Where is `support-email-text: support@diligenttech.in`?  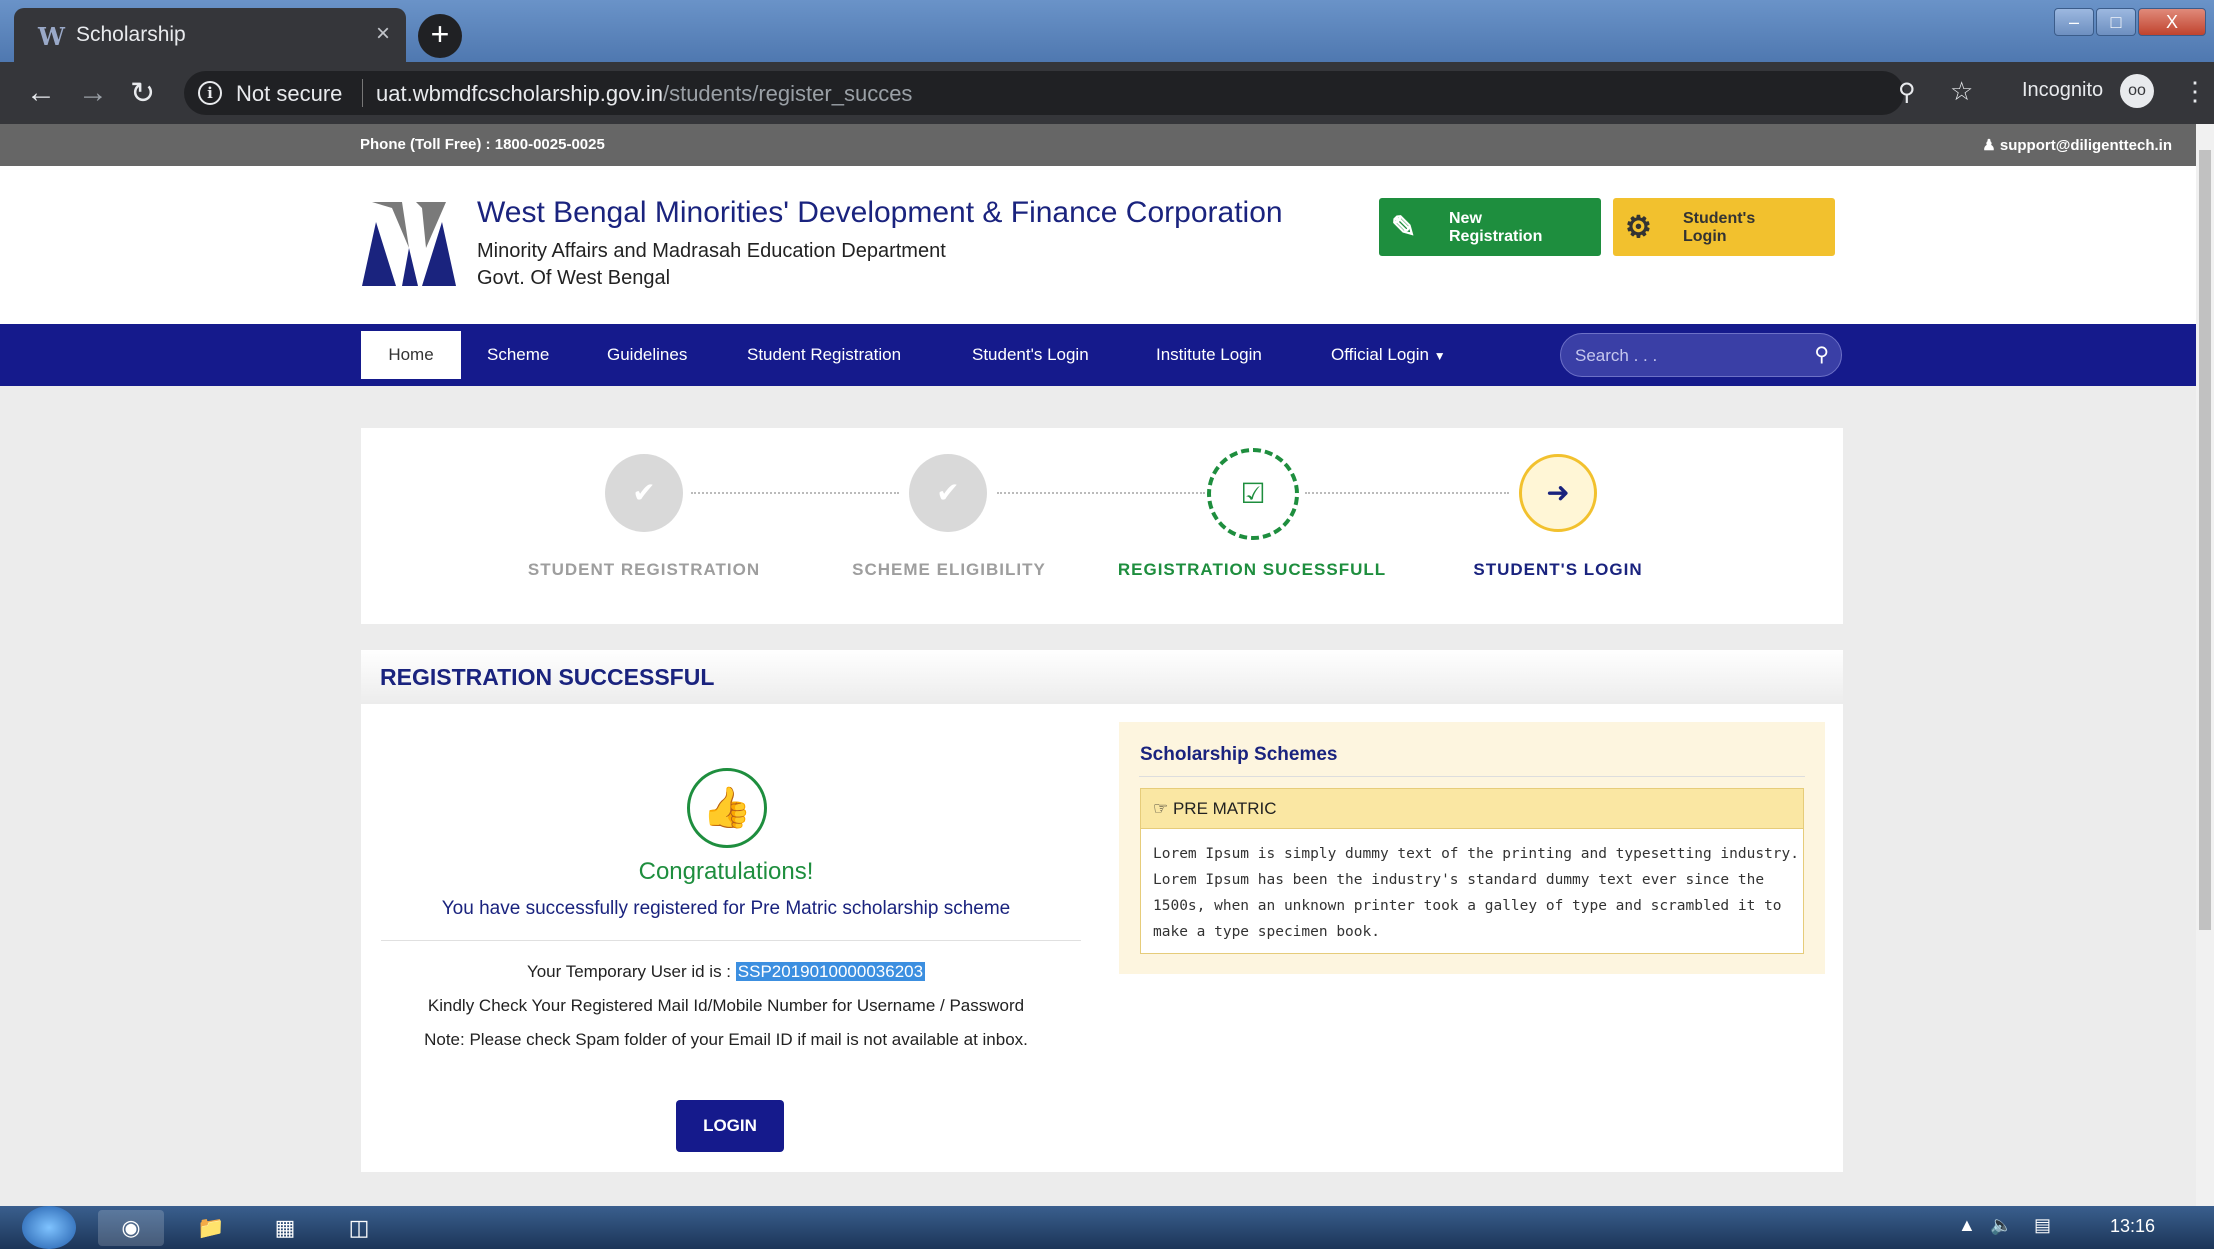 support-email-text: support@diligenttech.in is located at coordinates (2085, 145).